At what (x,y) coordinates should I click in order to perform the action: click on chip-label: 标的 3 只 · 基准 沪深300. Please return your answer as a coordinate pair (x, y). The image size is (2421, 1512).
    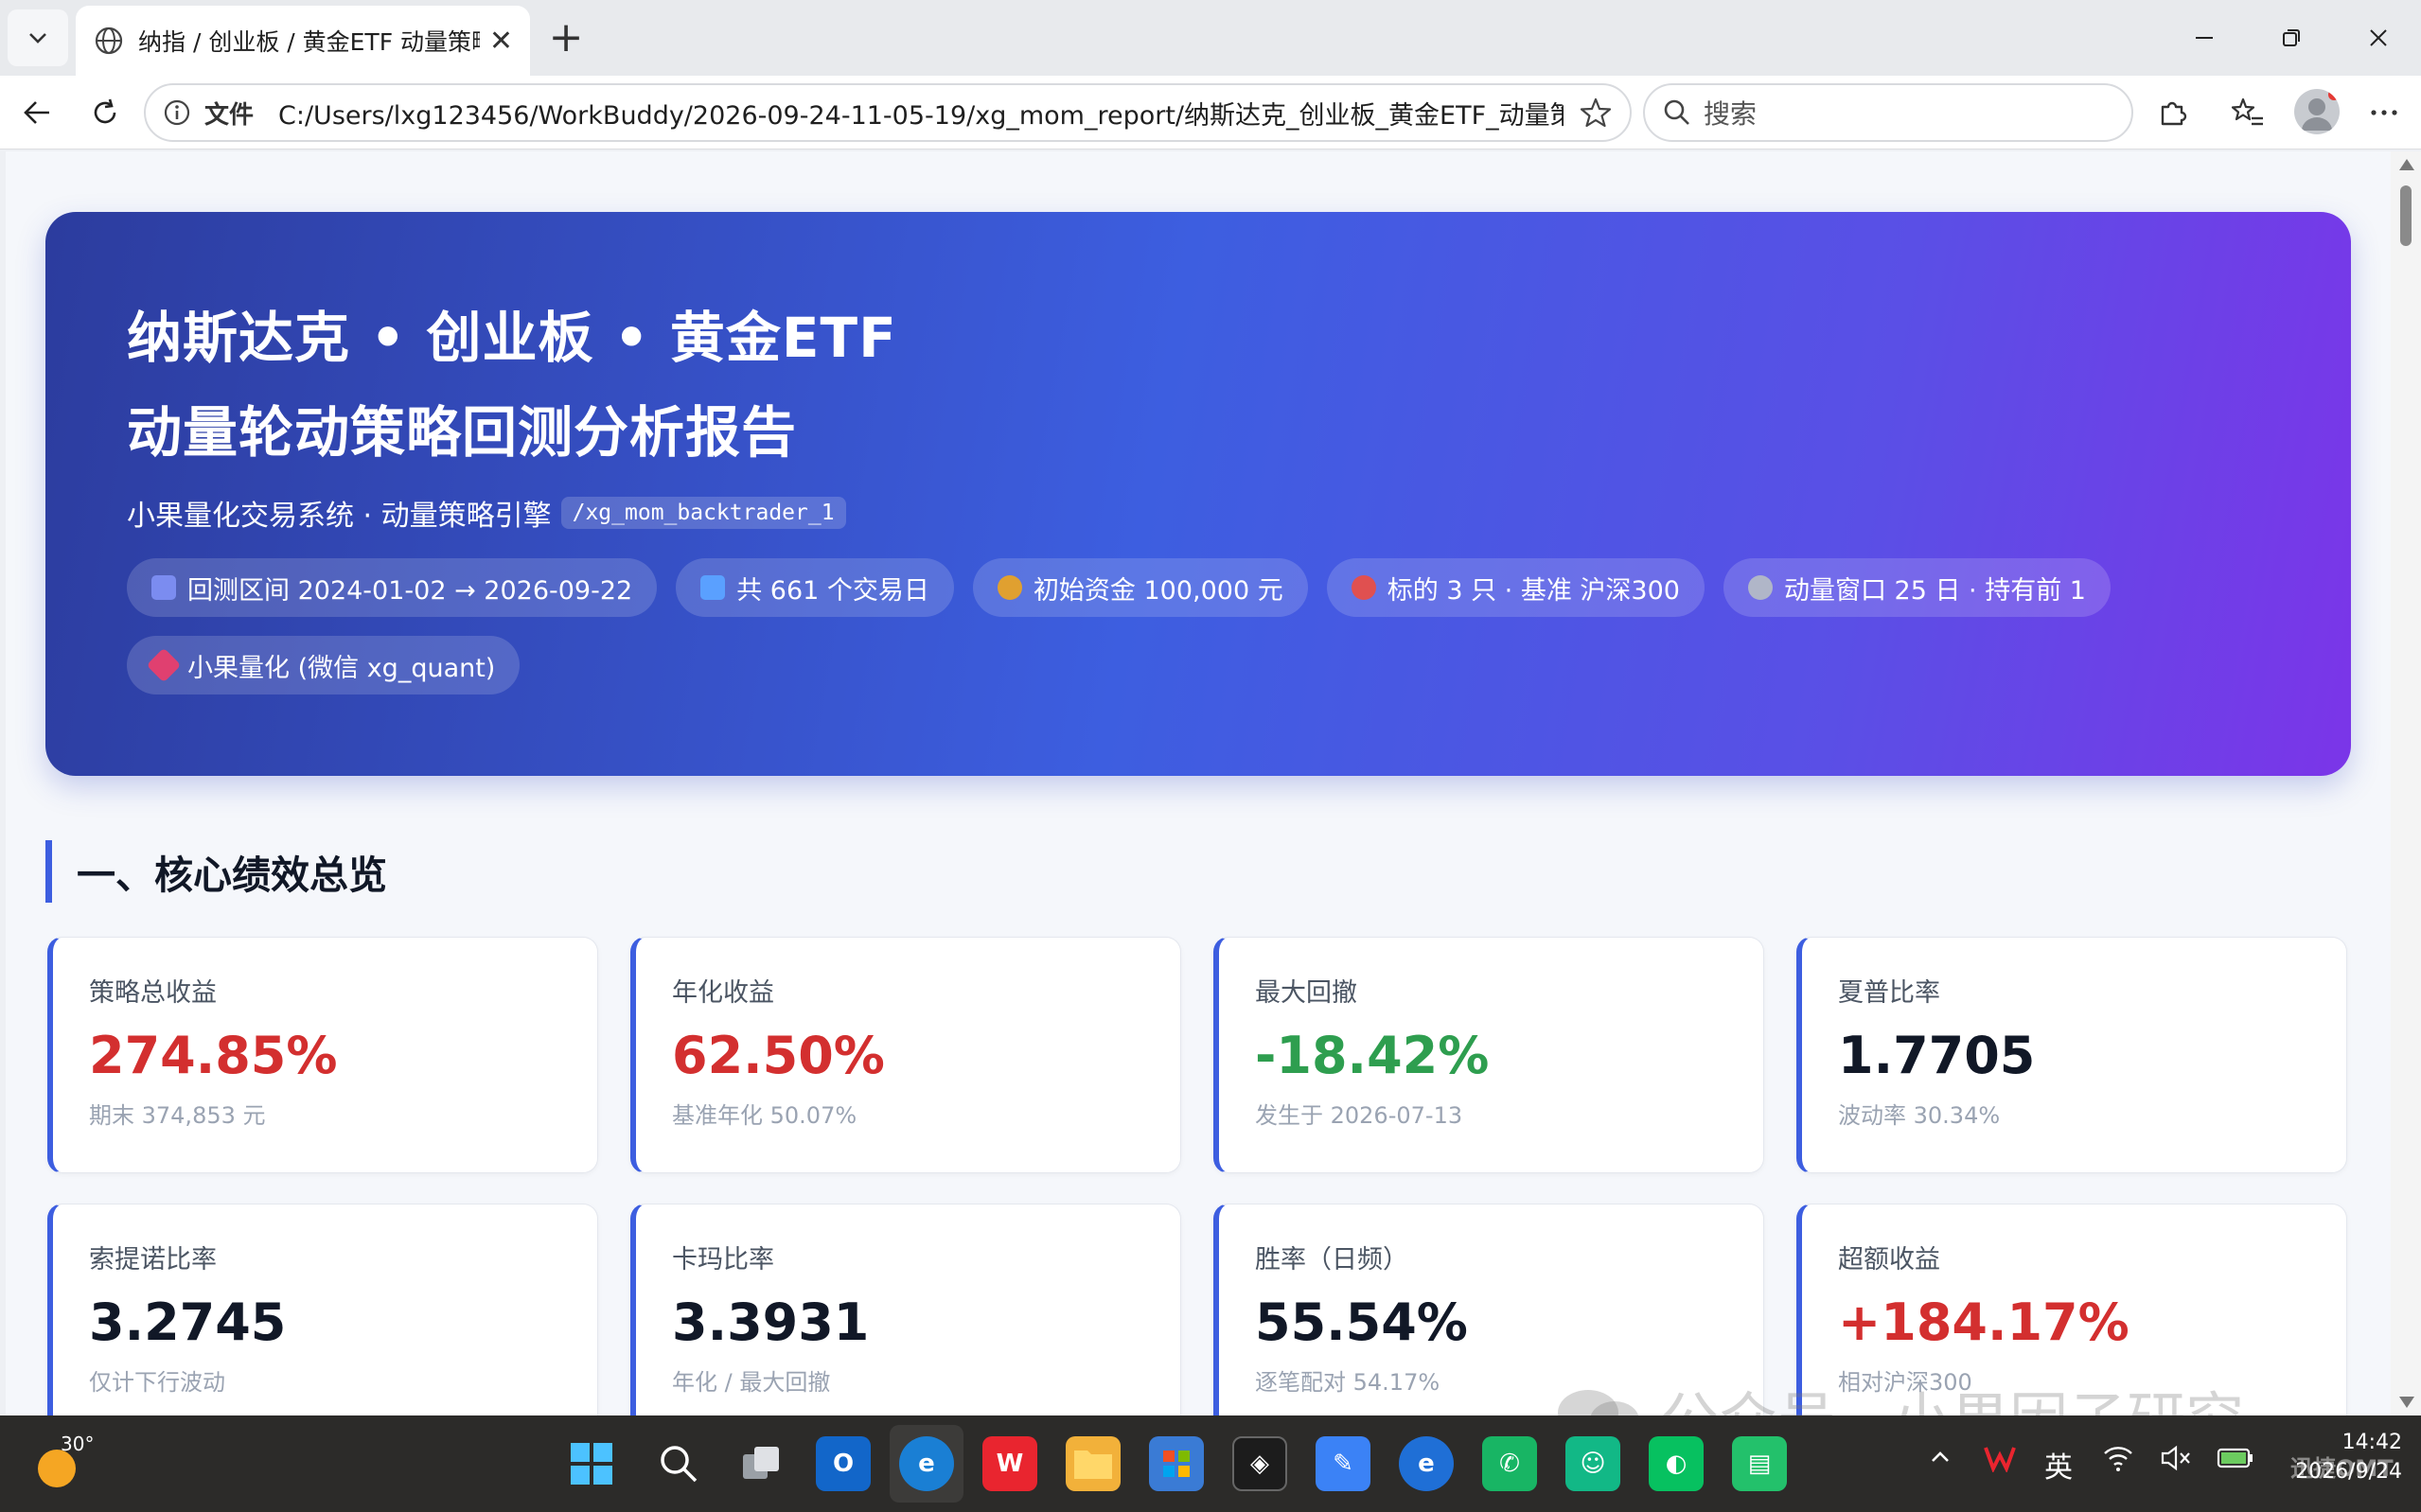
    Looking at the image, I should click on (1533, 591).